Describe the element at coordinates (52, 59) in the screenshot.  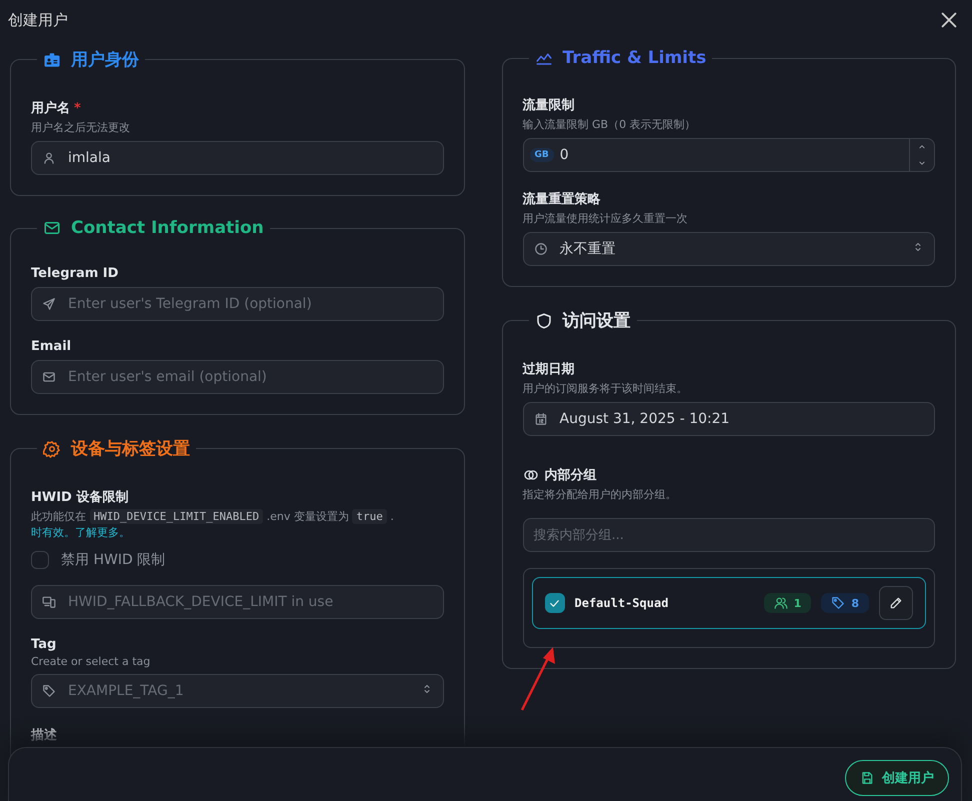
I see `id-card-icon` at that location.